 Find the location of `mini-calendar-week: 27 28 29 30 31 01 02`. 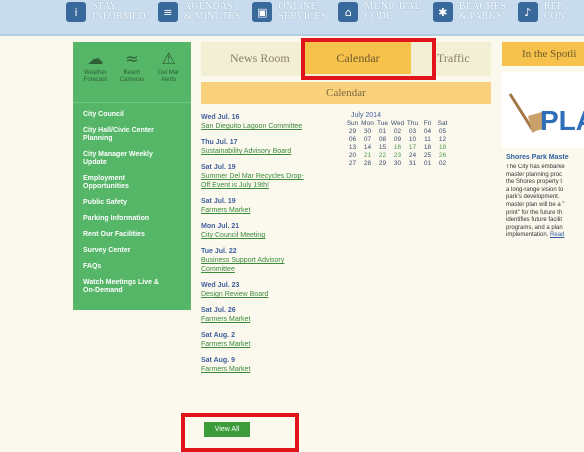

mini-calendar-week: 27 28 29 30 31 01 02 is located at coordinates (397, 164).